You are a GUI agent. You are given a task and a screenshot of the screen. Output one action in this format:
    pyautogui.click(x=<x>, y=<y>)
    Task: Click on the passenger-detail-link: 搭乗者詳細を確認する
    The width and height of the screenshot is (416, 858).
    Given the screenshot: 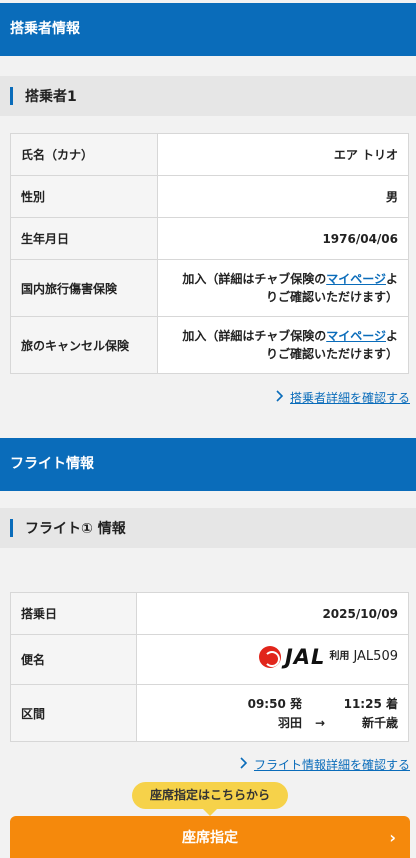 What is the action you would take?
    pyautogui.click(x=343, y=397)
    